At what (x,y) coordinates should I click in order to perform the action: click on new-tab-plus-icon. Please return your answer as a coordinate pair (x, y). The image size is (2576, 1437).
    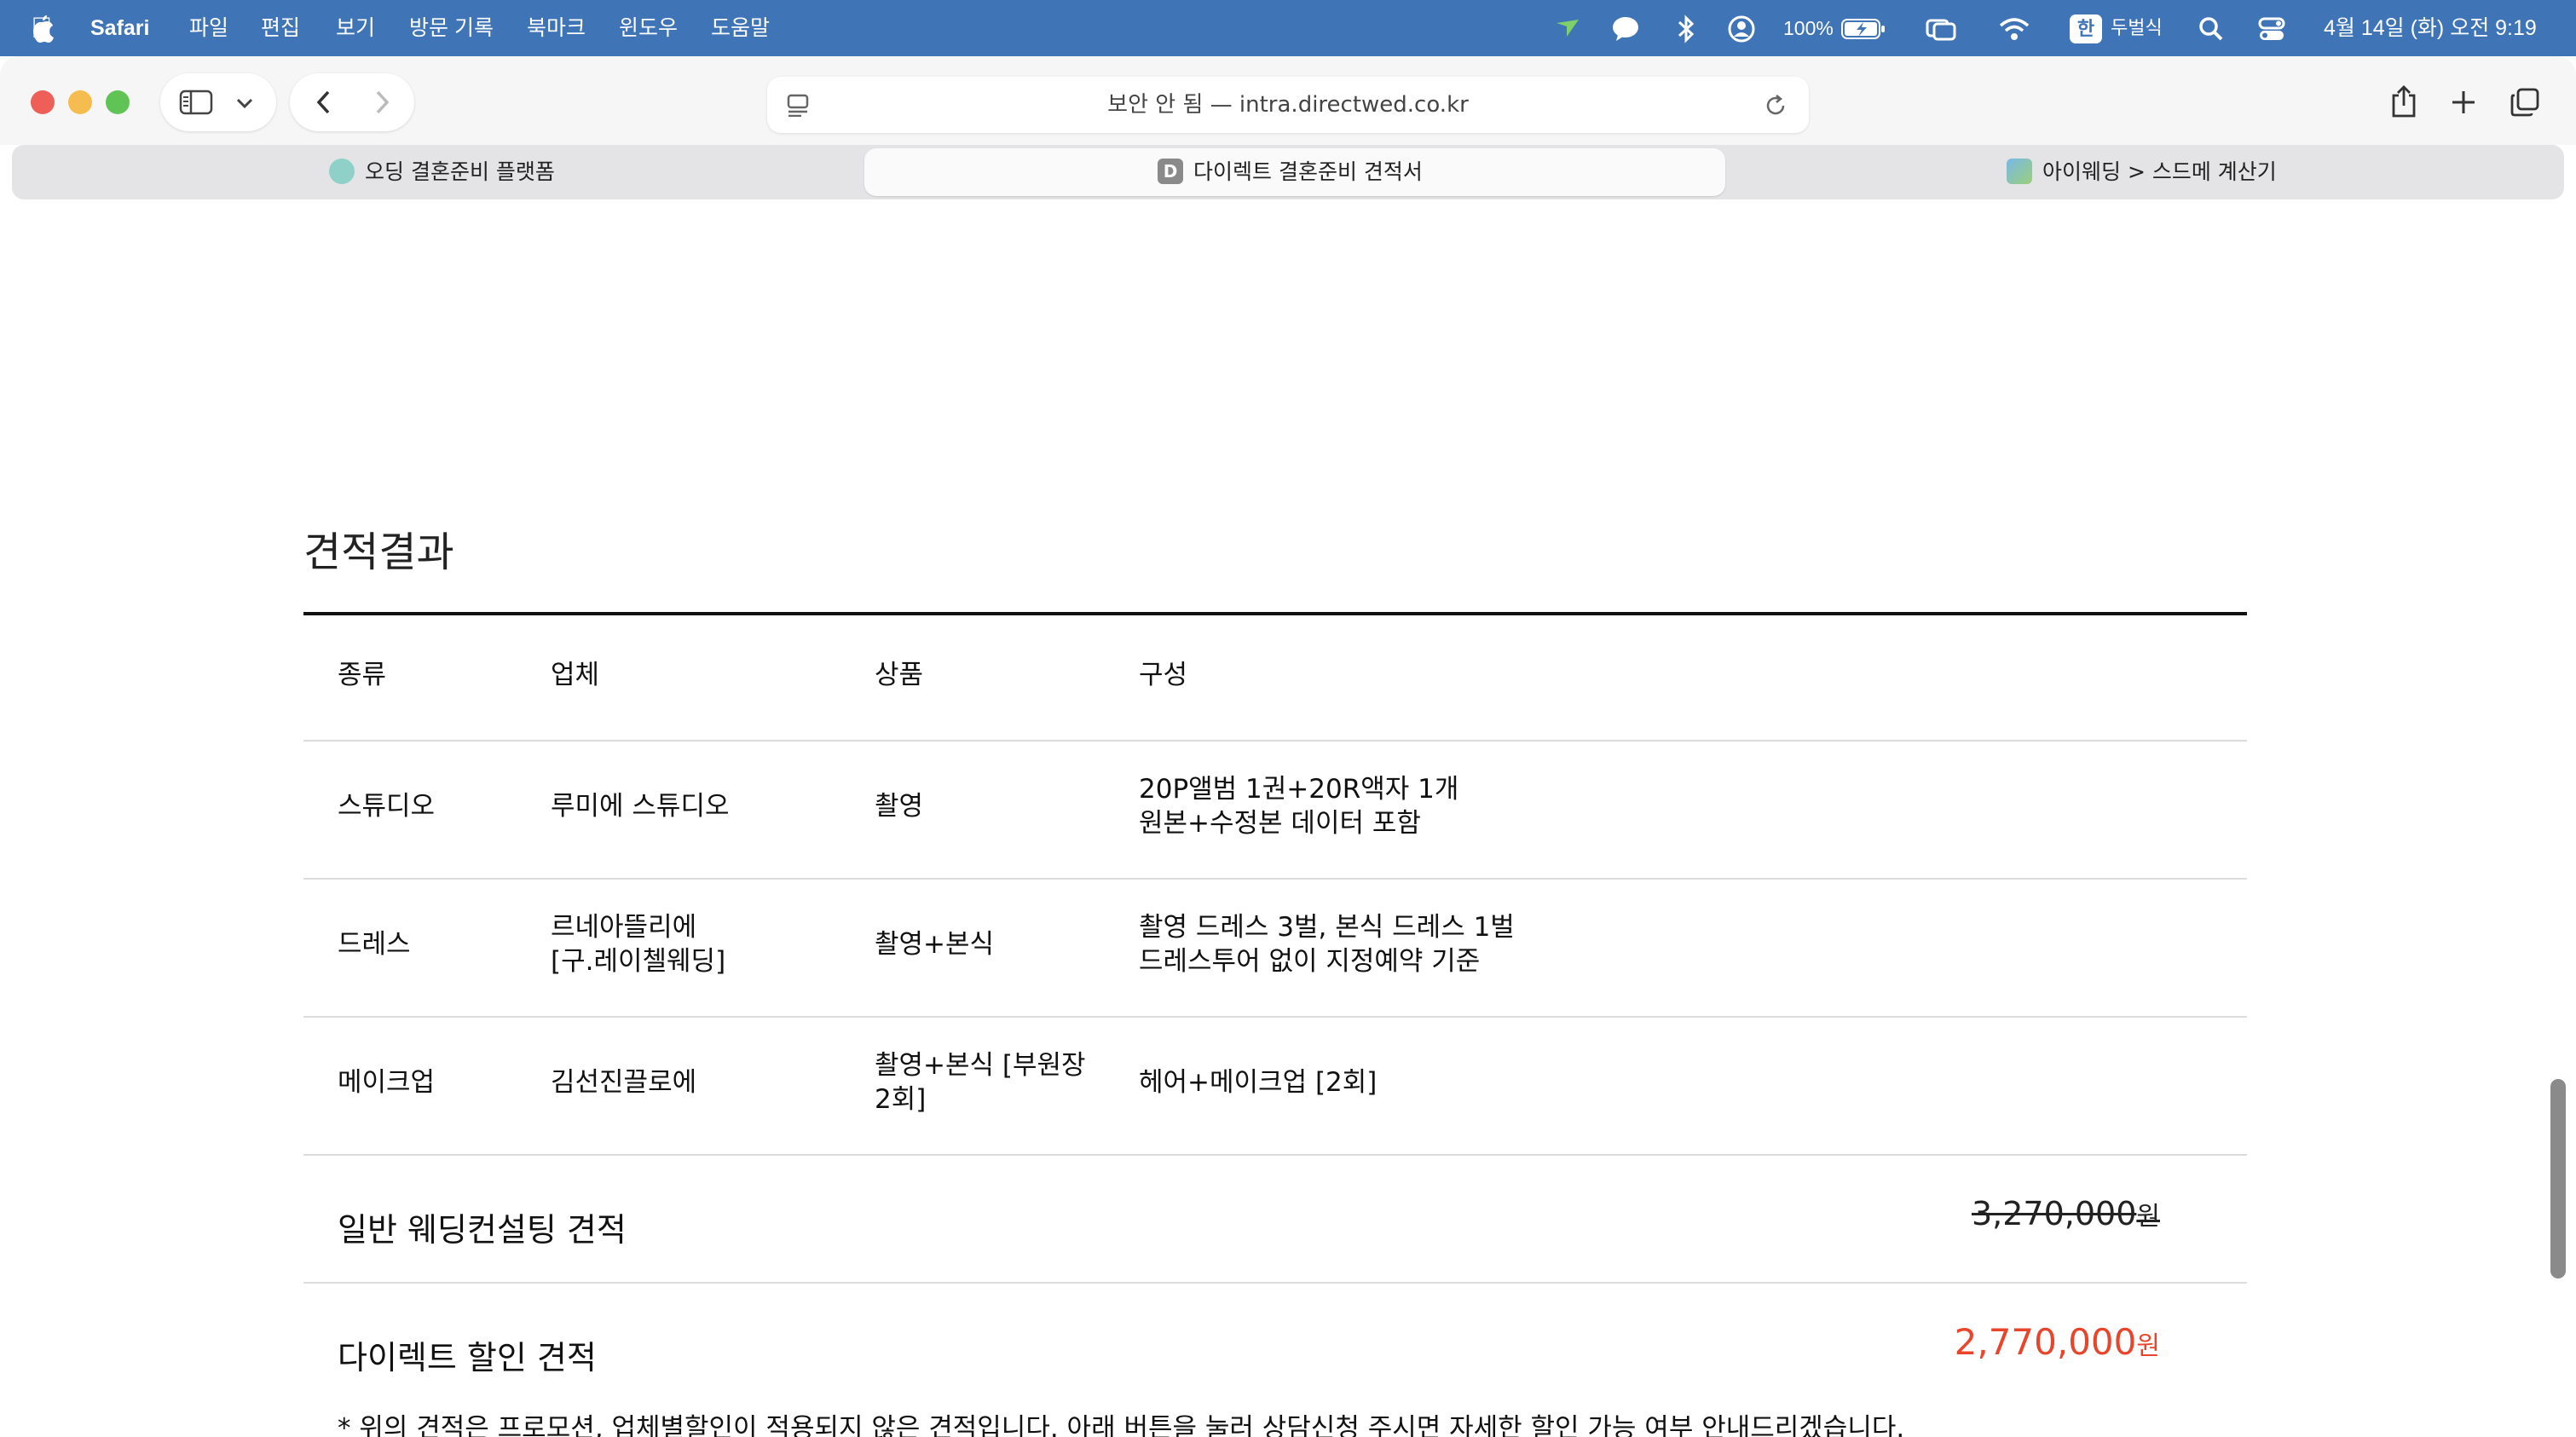
    Looking at the image, I should click on (2463, 102).